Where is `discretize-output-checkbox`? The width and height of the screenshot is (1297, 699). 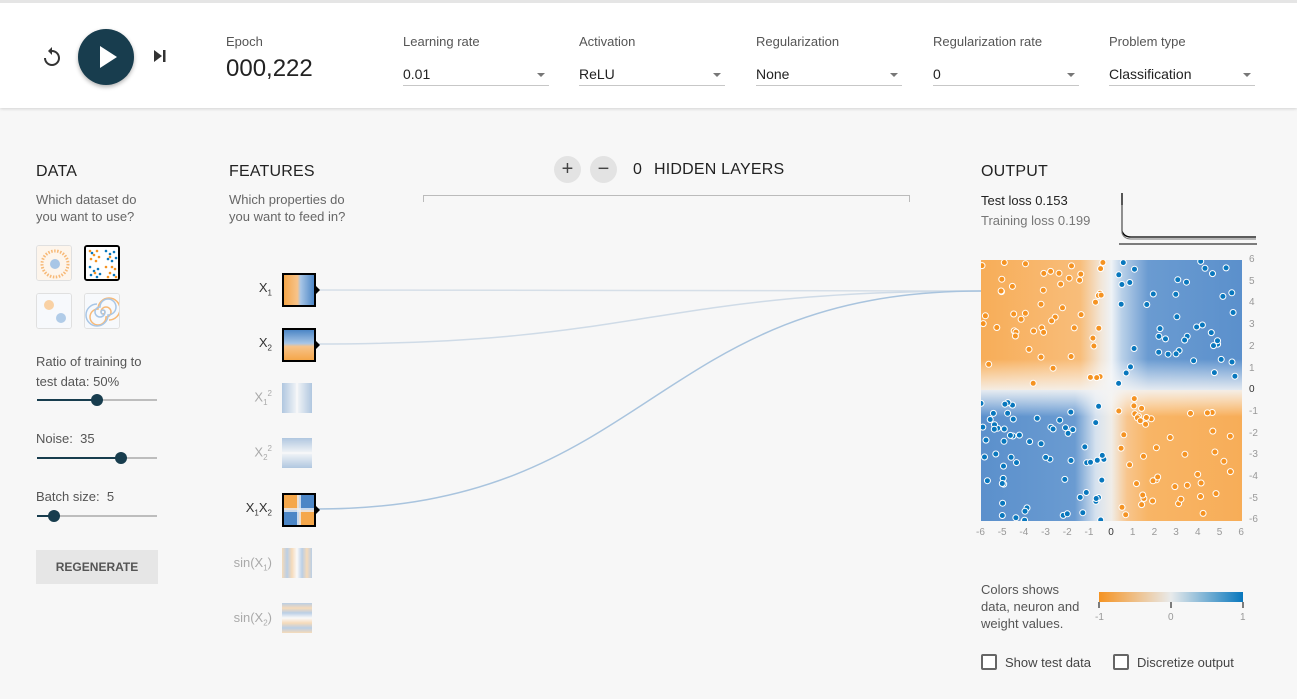 discretize-output-checkbox is located at coordinates (1121, 662).